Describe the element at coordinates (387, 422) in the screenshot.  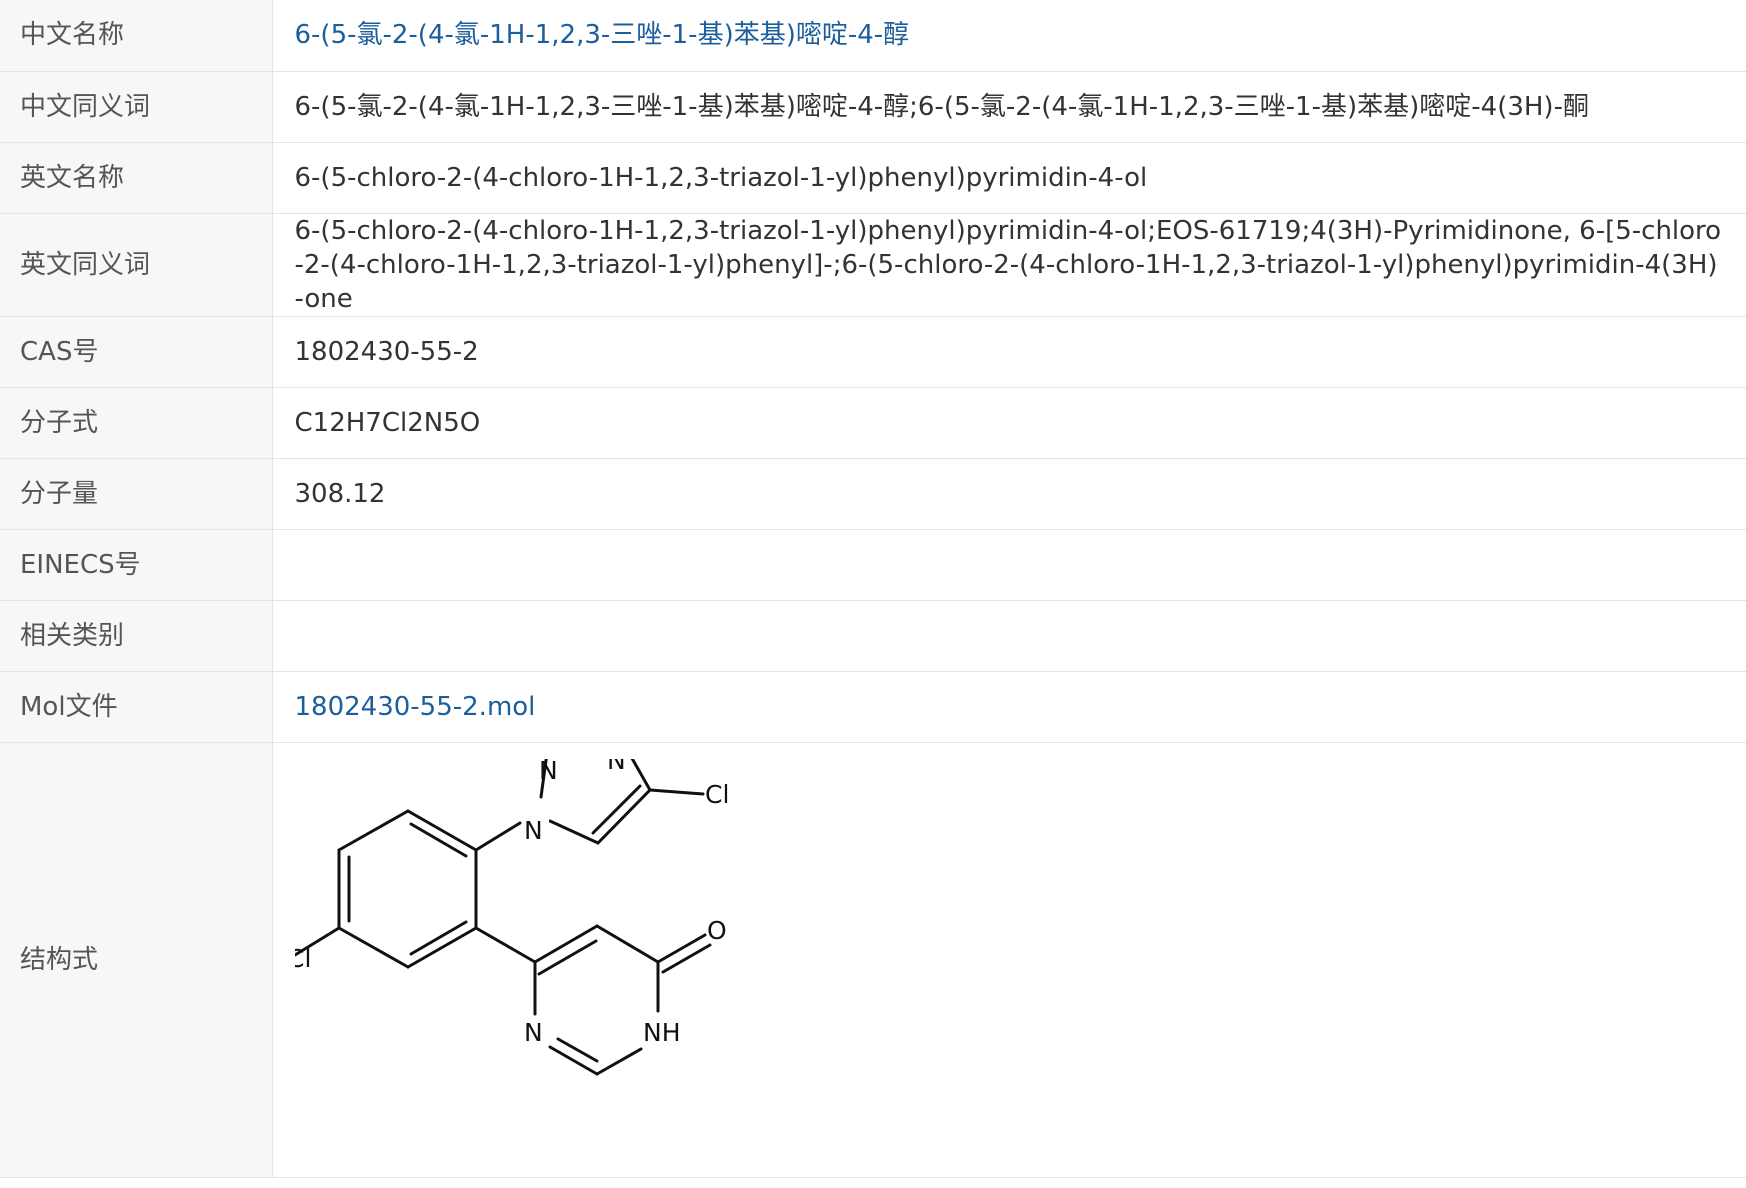
I see `row-value: C12H7Cl2N5O` at that location.